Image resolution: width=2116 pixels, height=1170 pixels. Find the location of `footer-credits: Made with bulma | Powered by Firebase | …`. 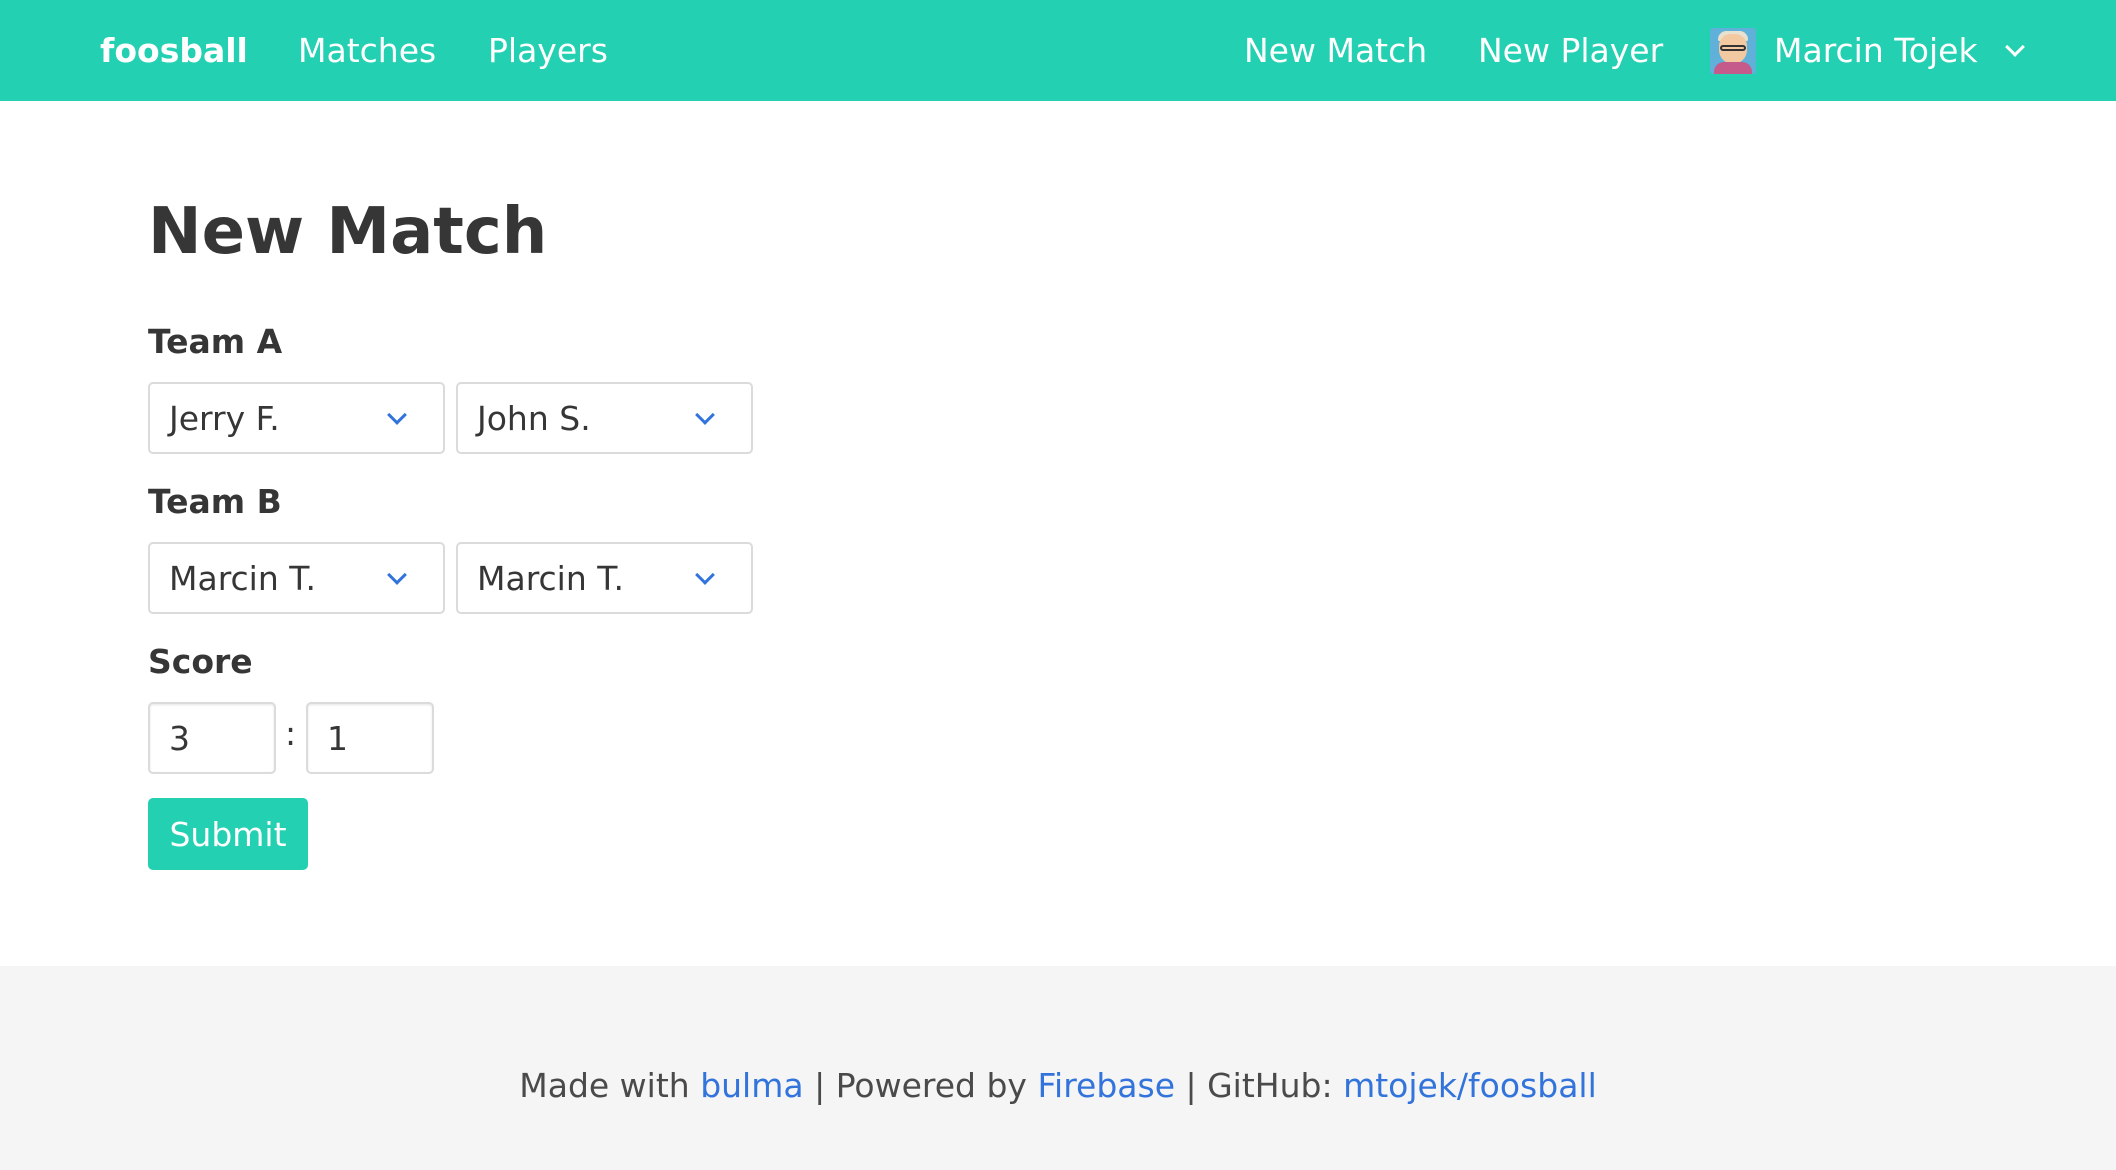

footer-credits: Made with bulma | Powered by Firebase | … is located at coordinates (1058, 1086).